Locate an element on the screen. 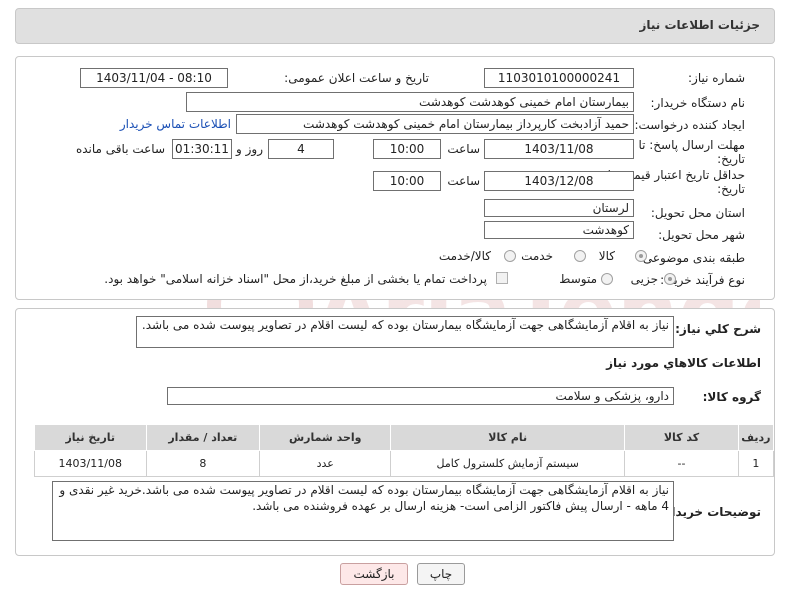 Image resolution: width=789 pixels, height=598 pixels. price-validity-date-field: 1403/12/08 is located at coordinates (559, 181).